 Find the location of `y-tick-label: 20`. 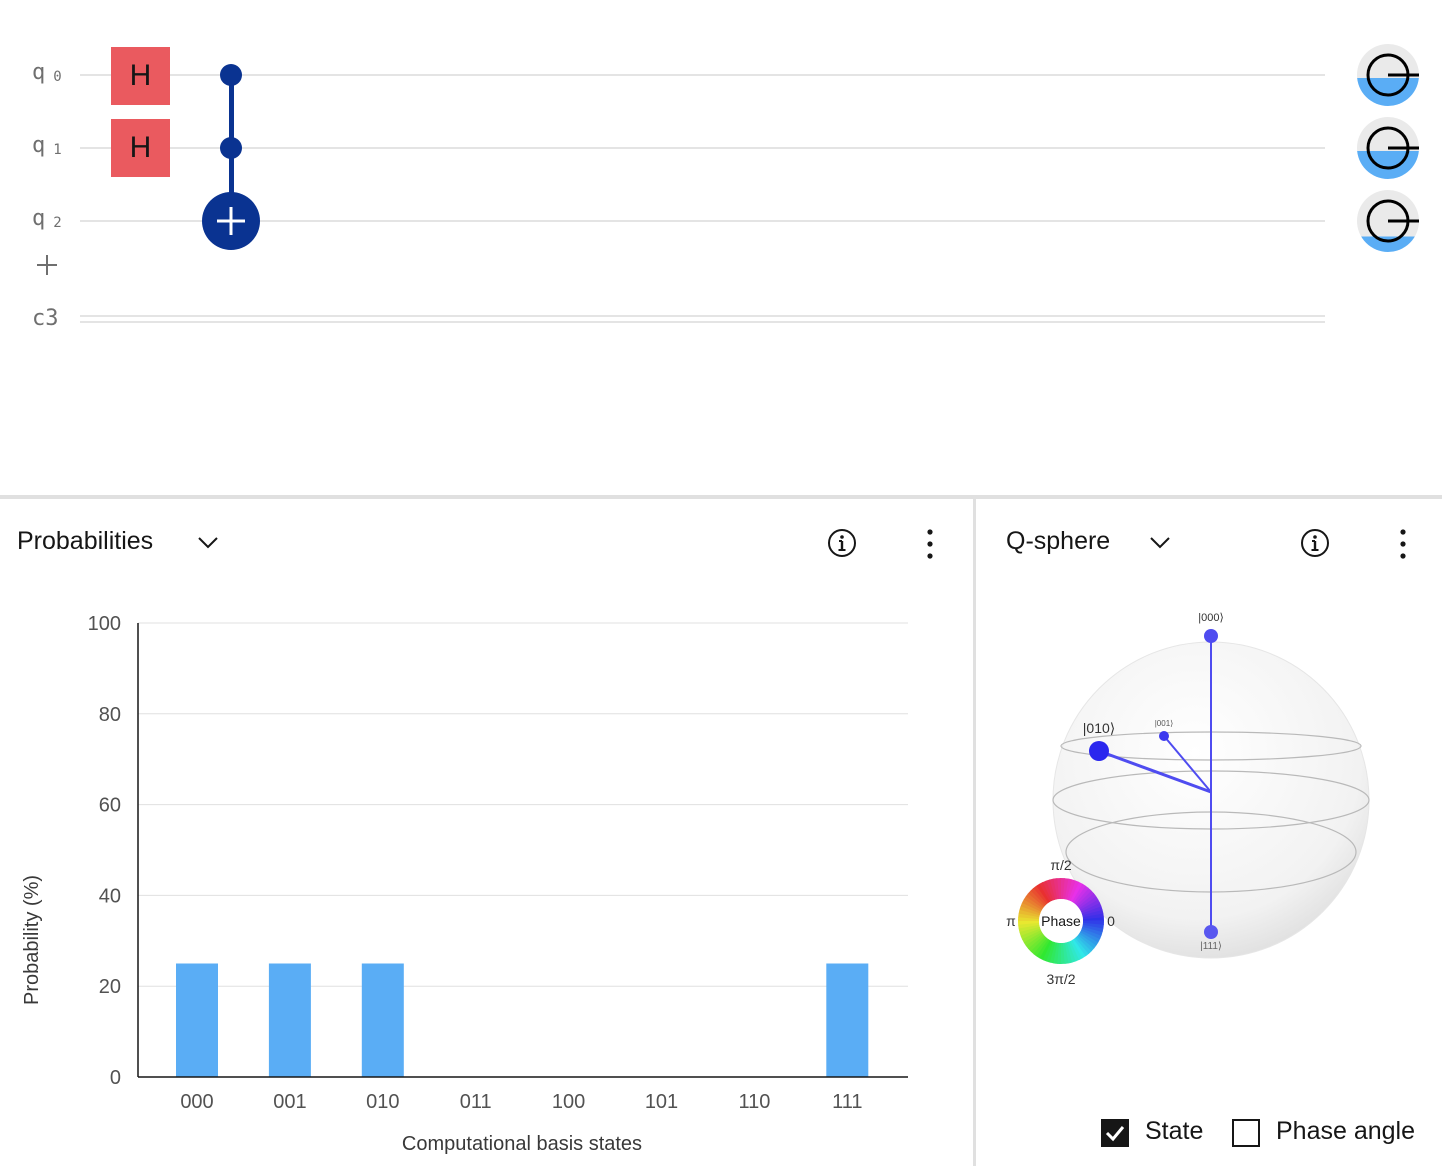

y-tick-label: 20 is located at coordinates (110, 987).